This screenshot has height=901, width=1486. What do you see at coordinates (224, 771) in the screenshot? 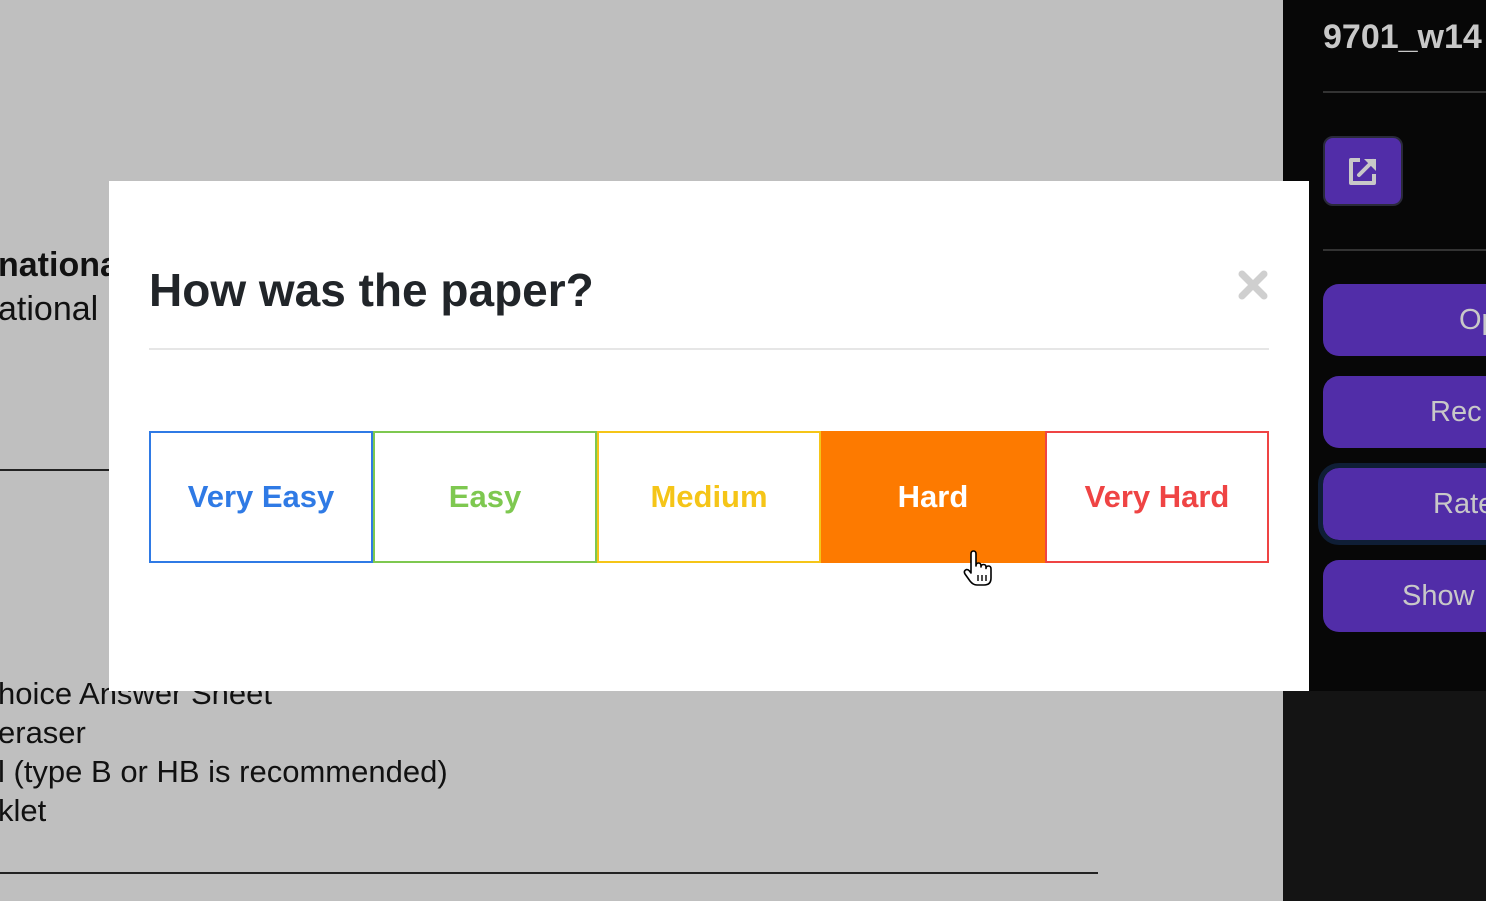
I see `list-item: l (type B or HB is recommended)` at bounding box center [224, 771].